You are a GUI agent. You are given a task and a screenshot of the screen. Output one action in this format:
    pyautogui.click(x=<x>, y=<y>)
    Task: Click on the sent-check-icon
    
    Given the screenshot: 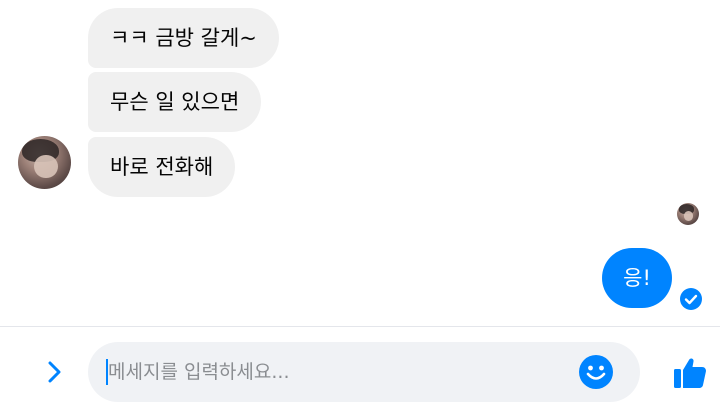 What is the action you would take?
    pyautogui.click(x=691, y=299)
    